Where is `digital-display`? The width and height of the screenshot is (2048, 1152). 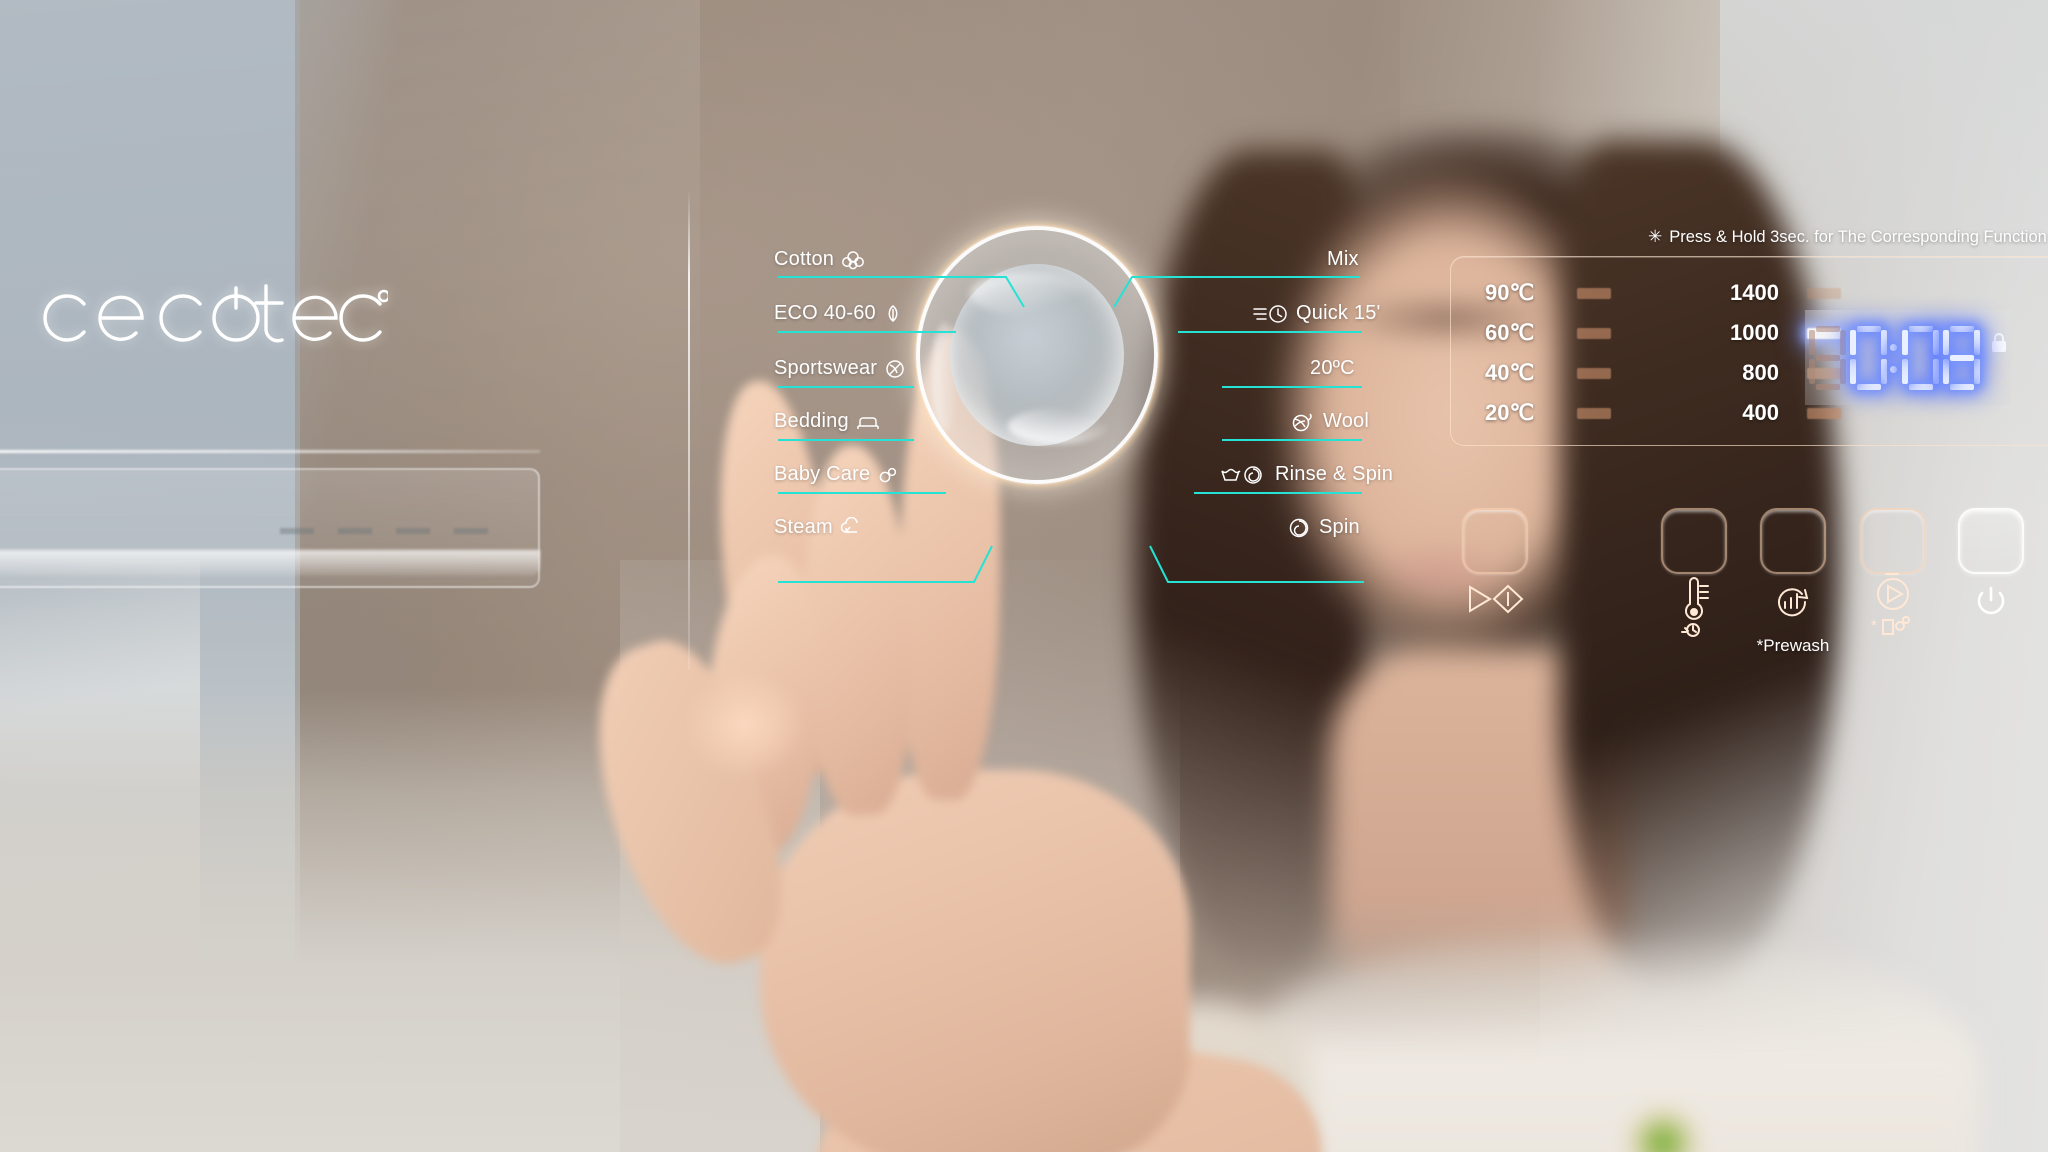 digital-display is located at coordinates (1907, 357).